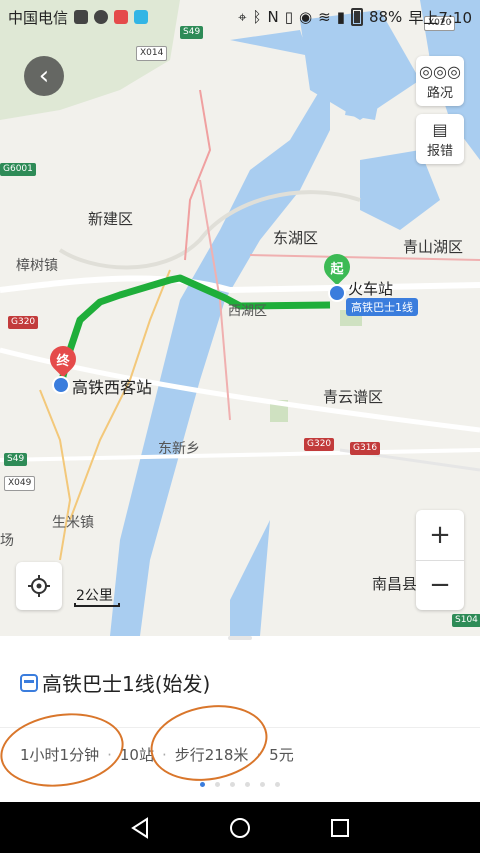 The image size is (480, 853). What do you see at coordinates (281, 755) in the screenshot?
I see `price-label: 5元` at bounding box center [281, 755].